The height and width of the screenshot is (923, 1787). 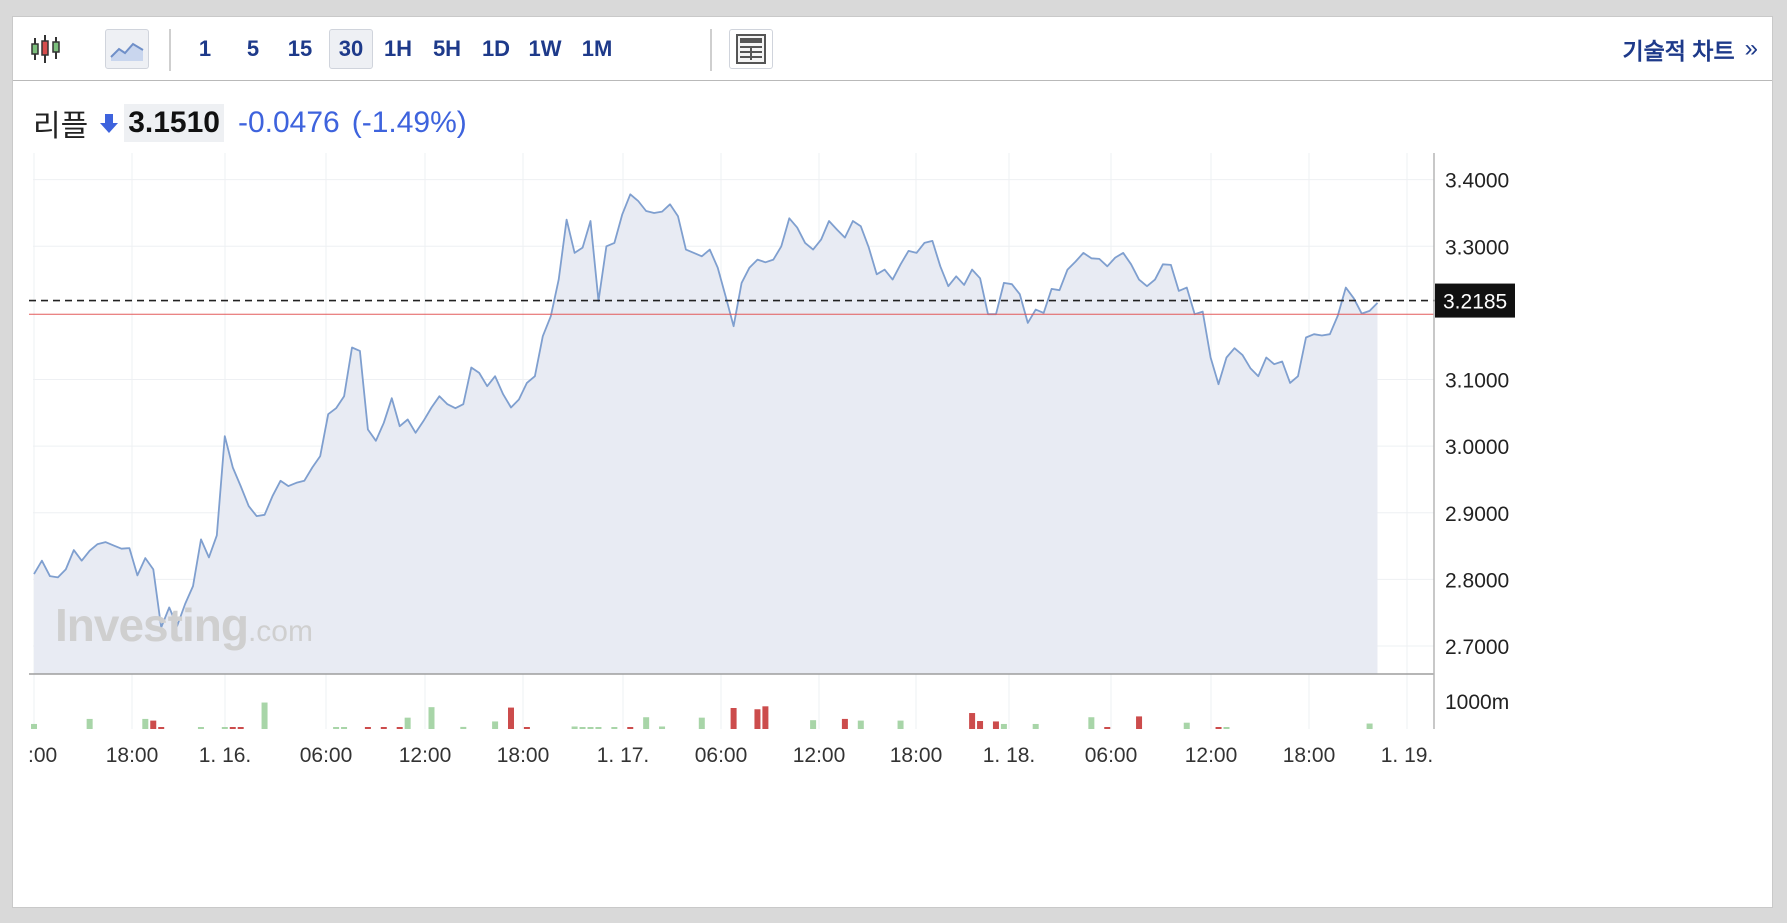 What do you see at coordinates (1407, 755) in the screenshot?
I see `x-tick-label: 1. 19.` at bounding box center [1407, 755].